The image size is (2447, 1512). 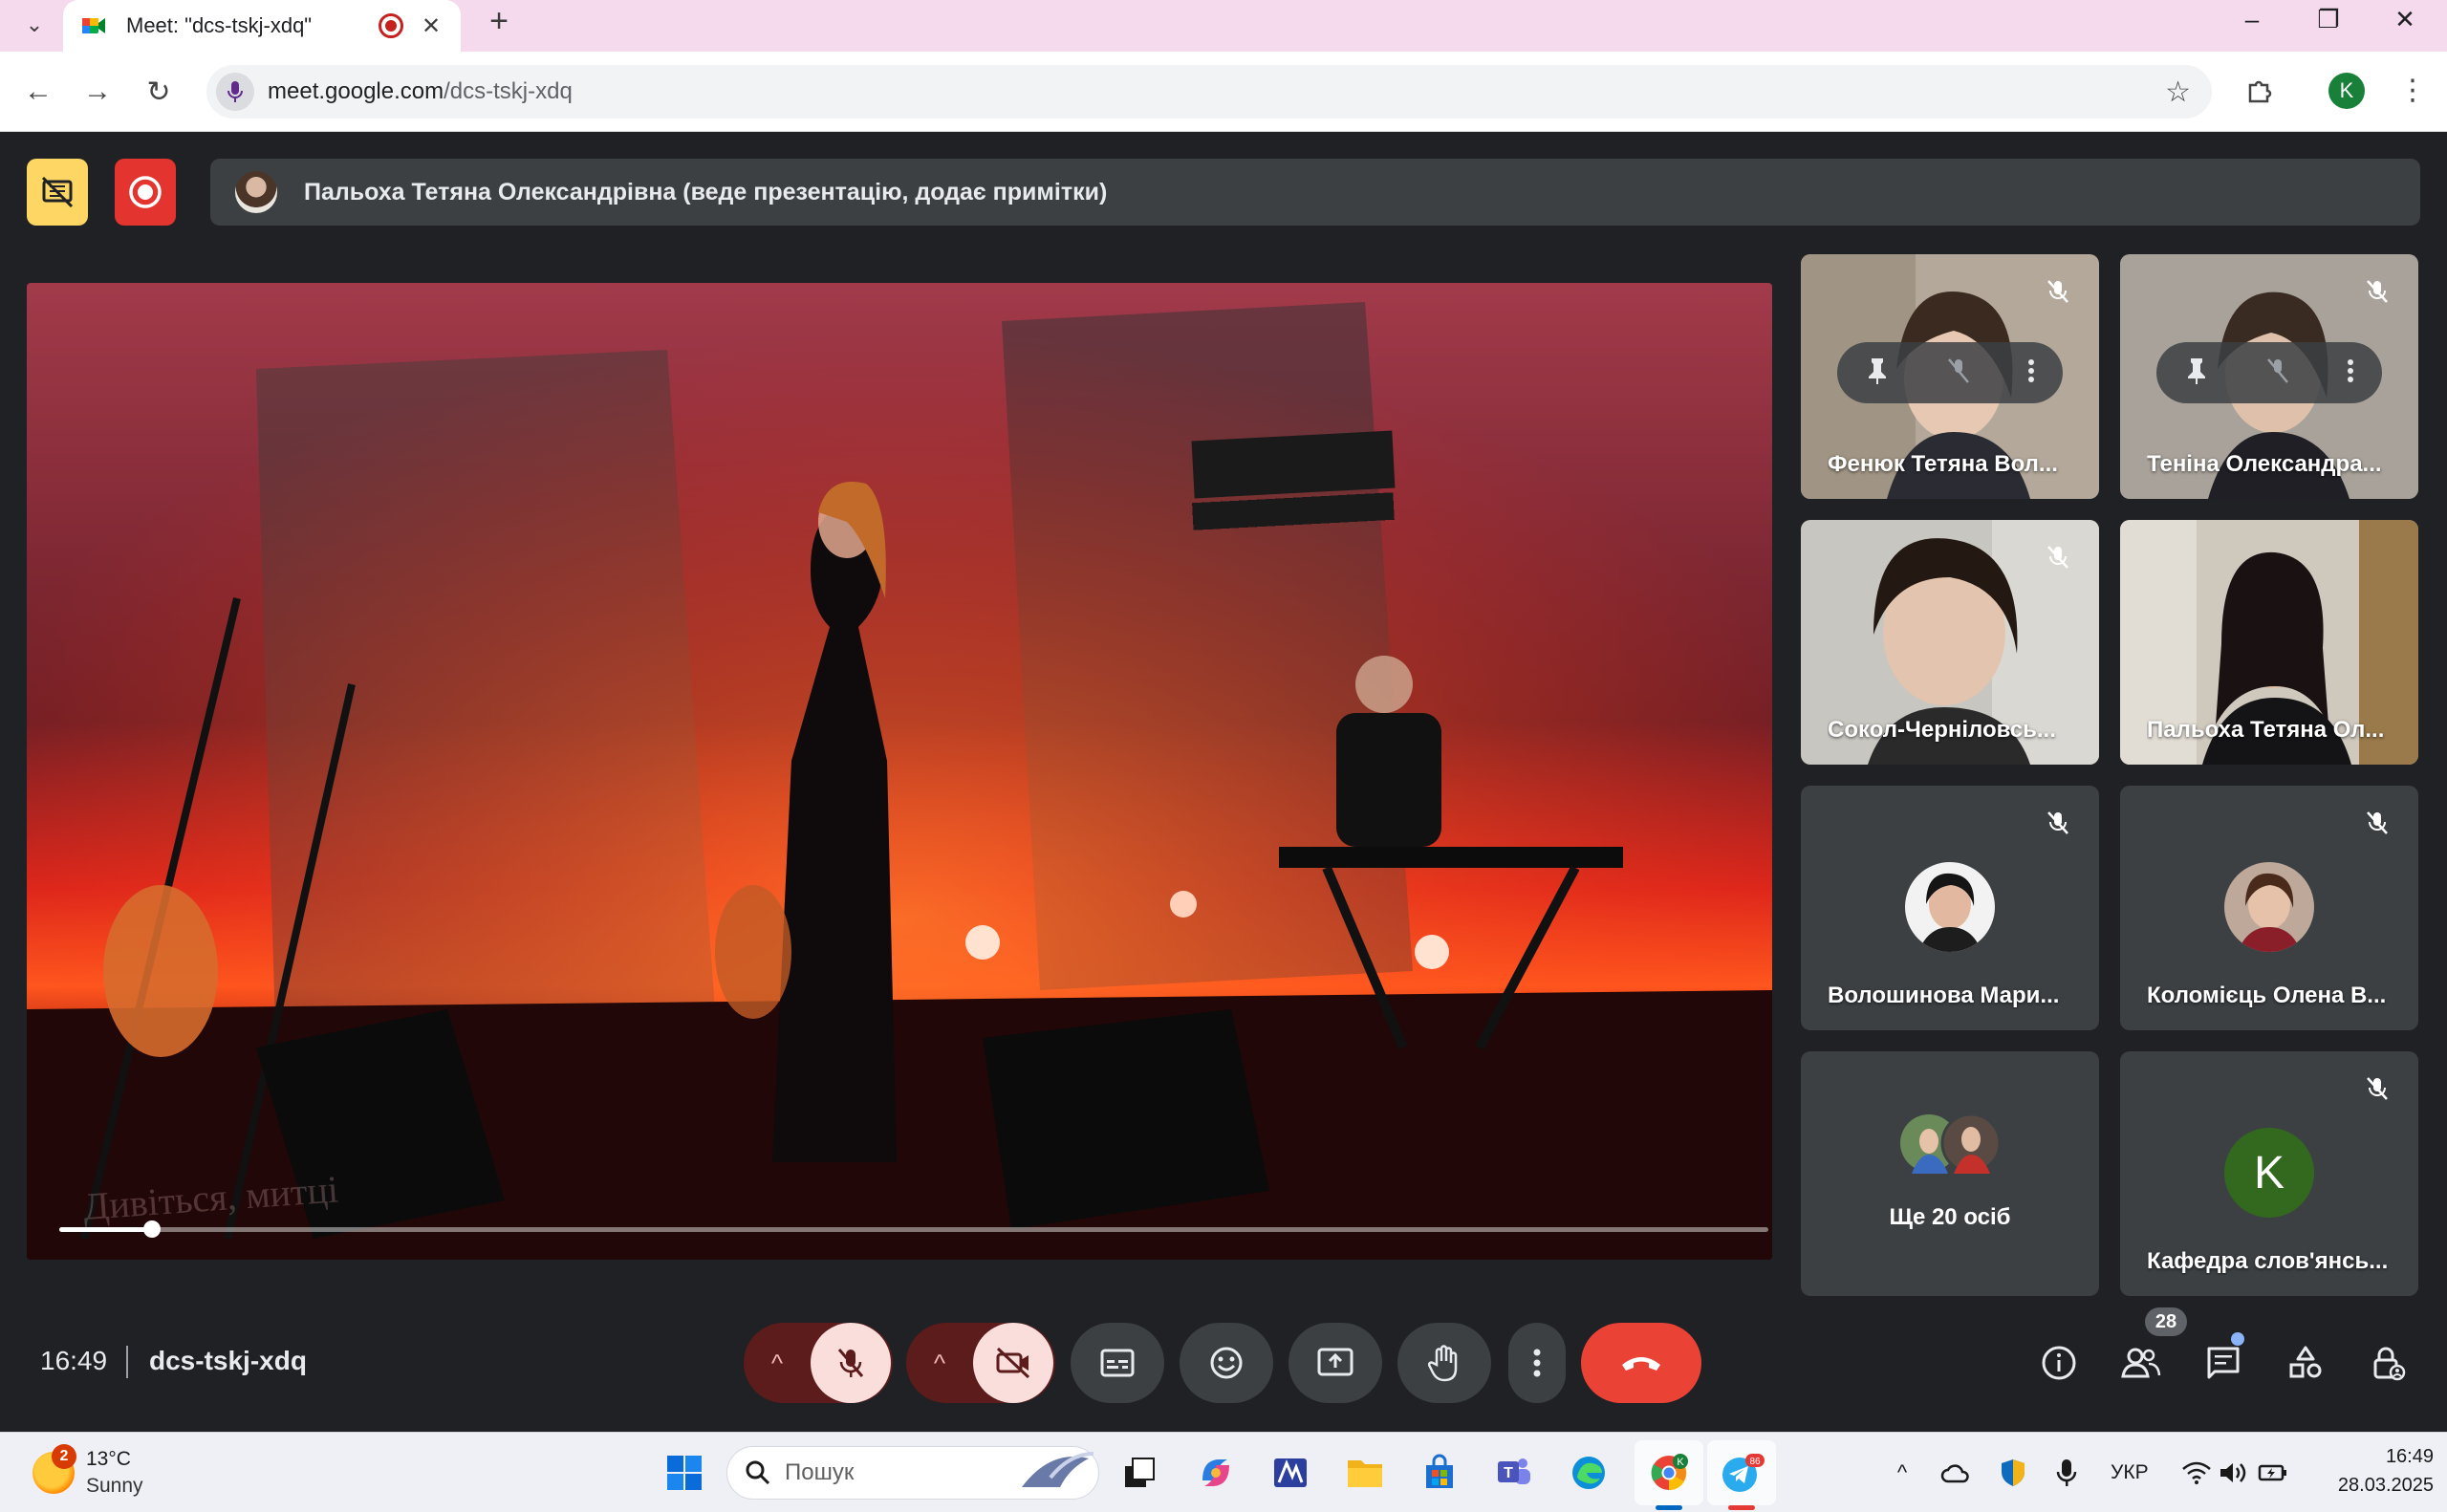 I want to click on new-tab-button: +, so click(x=499, y=21).